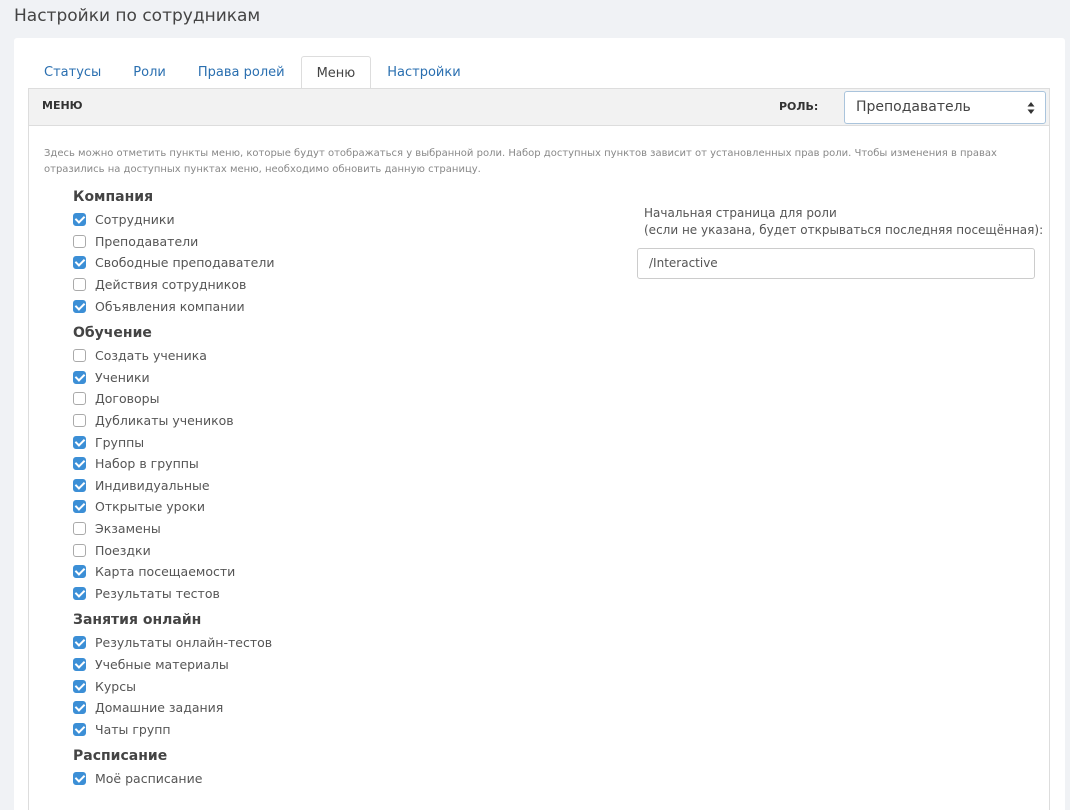  Describe the element at coordinates (273, 529) in the screenshot. I see `menu-item: Экзамены` at that location.